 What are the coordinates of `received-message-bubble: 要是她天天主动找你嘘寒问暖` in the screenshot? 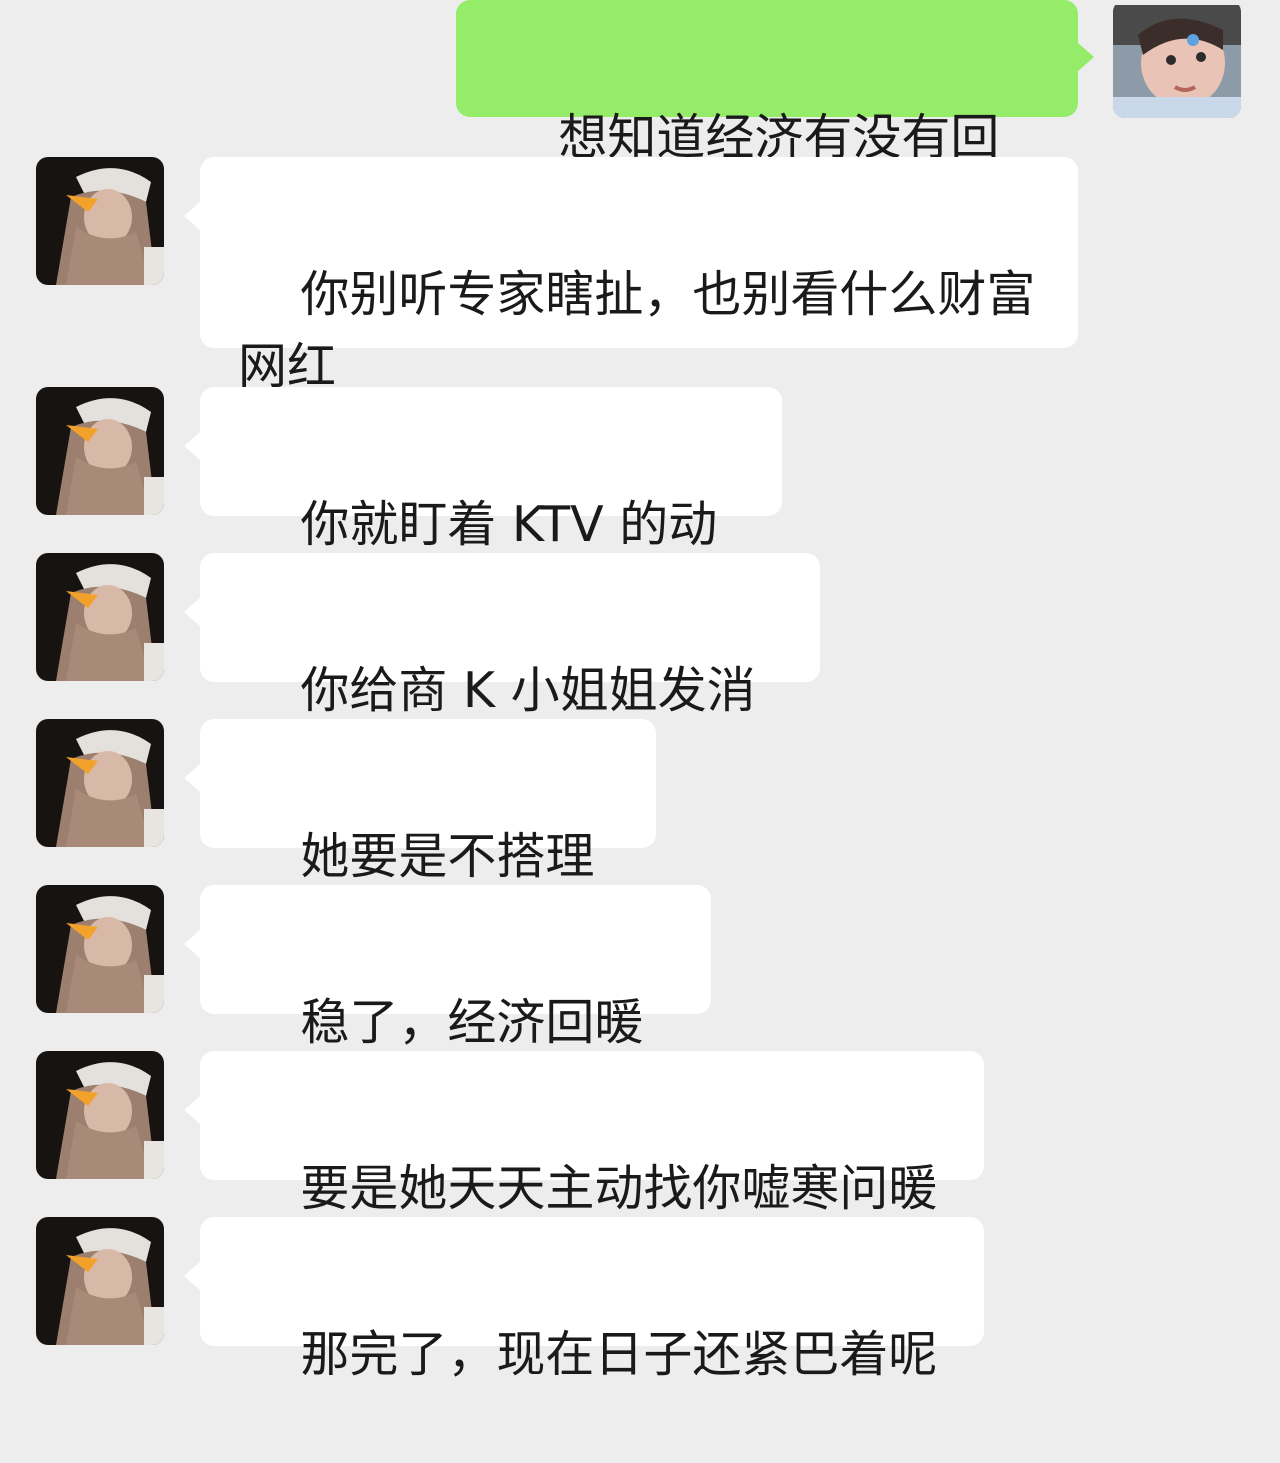 It's located at (584, 1134).